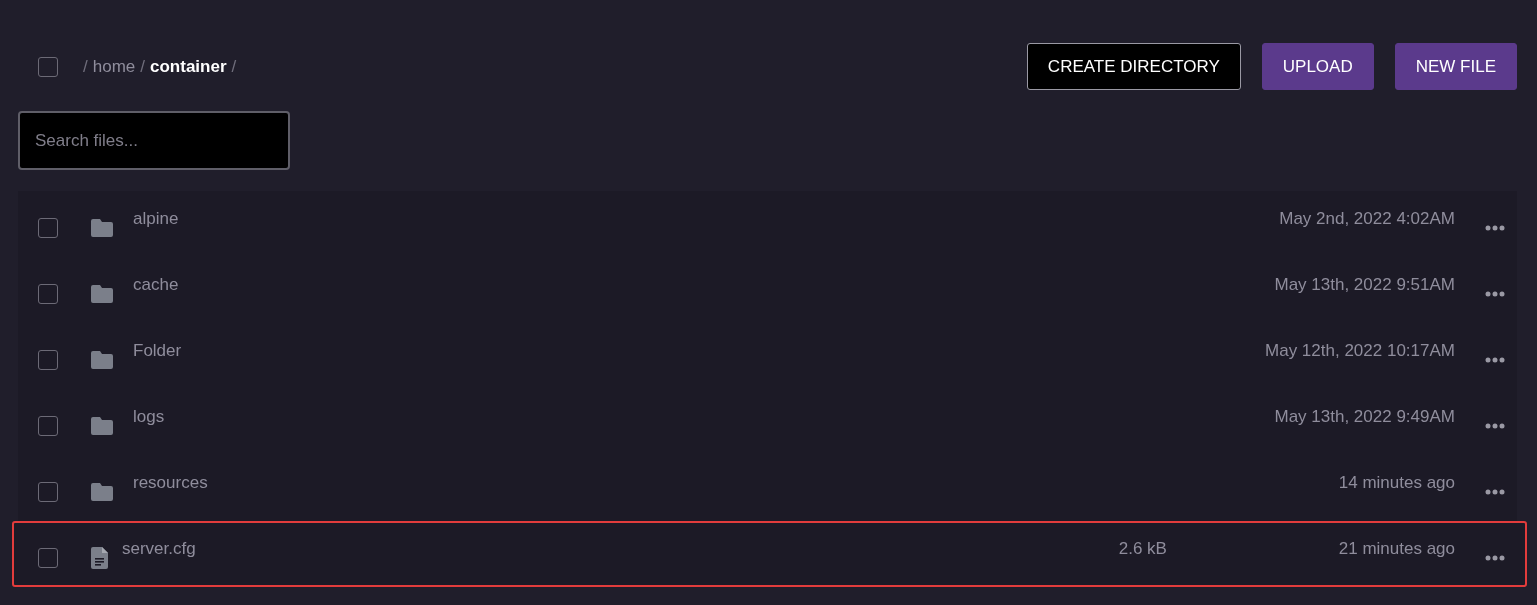 The height and width of the screenshot is (605, 1537). I want to click on action-button: UPLOAD, so click(1317, 66).